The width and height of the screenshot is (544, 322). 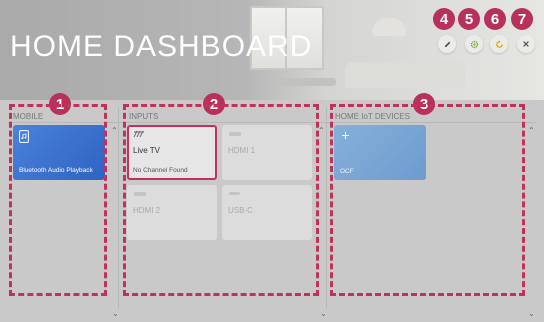 I want to click on live-tv-label: Live TV, so click(x=146, y=150).